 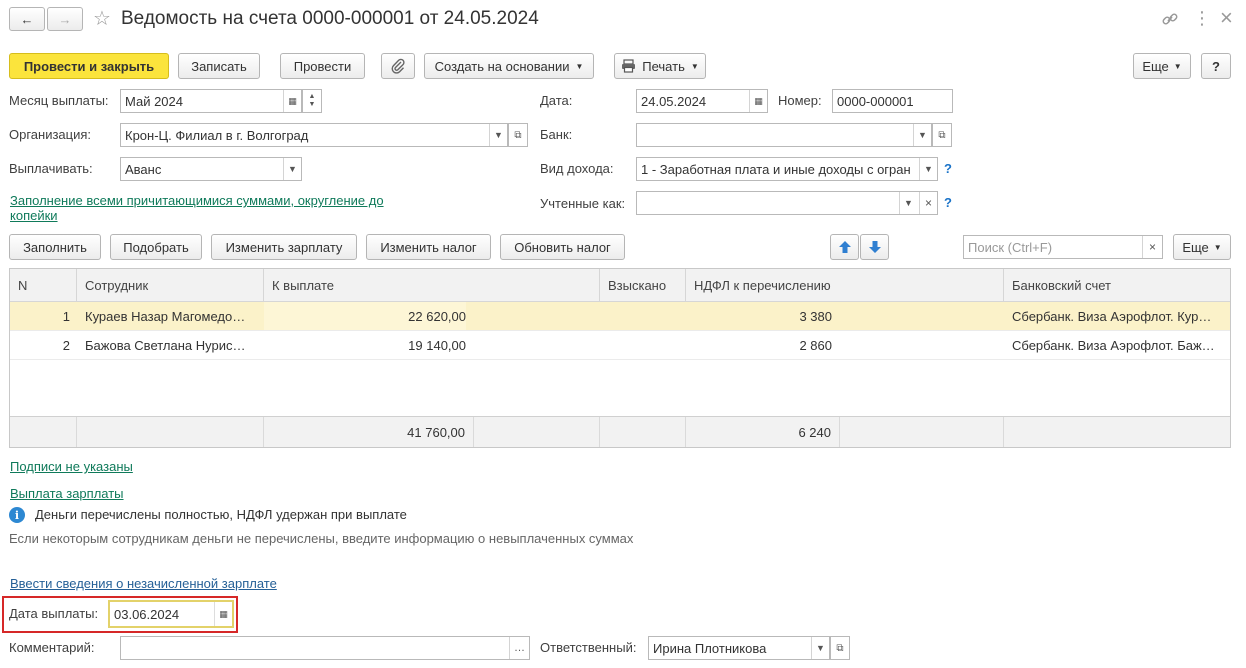 What do you see at coordinates (102, 18) in the screenshot?
I see `favorite-star-icon: ☆` at bounding box center [102, 18].